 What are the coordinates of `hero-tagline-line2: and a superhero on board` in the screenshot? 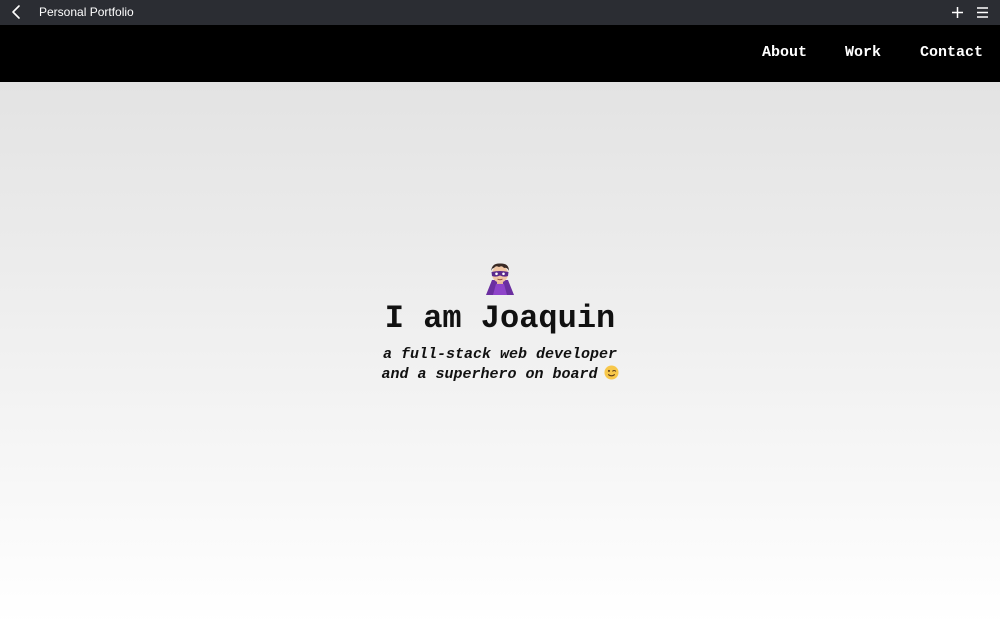 It's located at (500, 375).